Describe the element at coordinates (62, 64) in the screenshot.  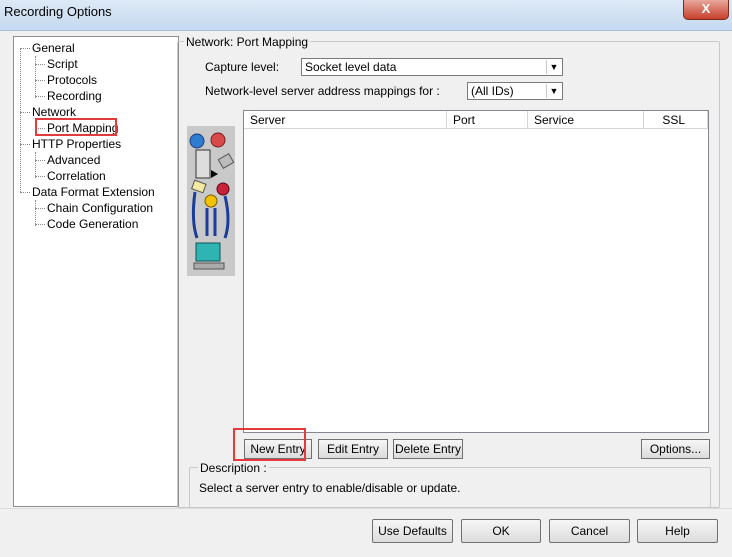
I see `tree-item-script: Script` at that location.